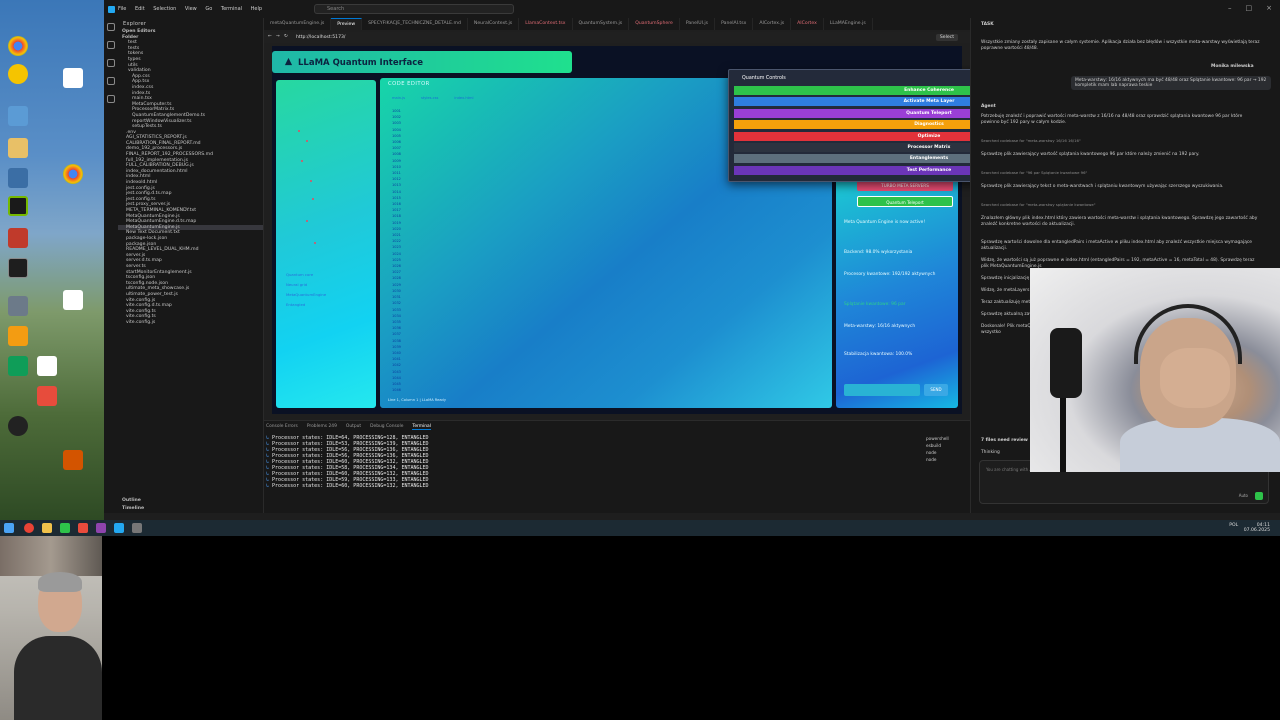 This screenshot has width=1280, height=720. What do you see at coordinates (288, 61) in the screenshot?
I see `llama-logo-icon` at bounding box center [288, 61].